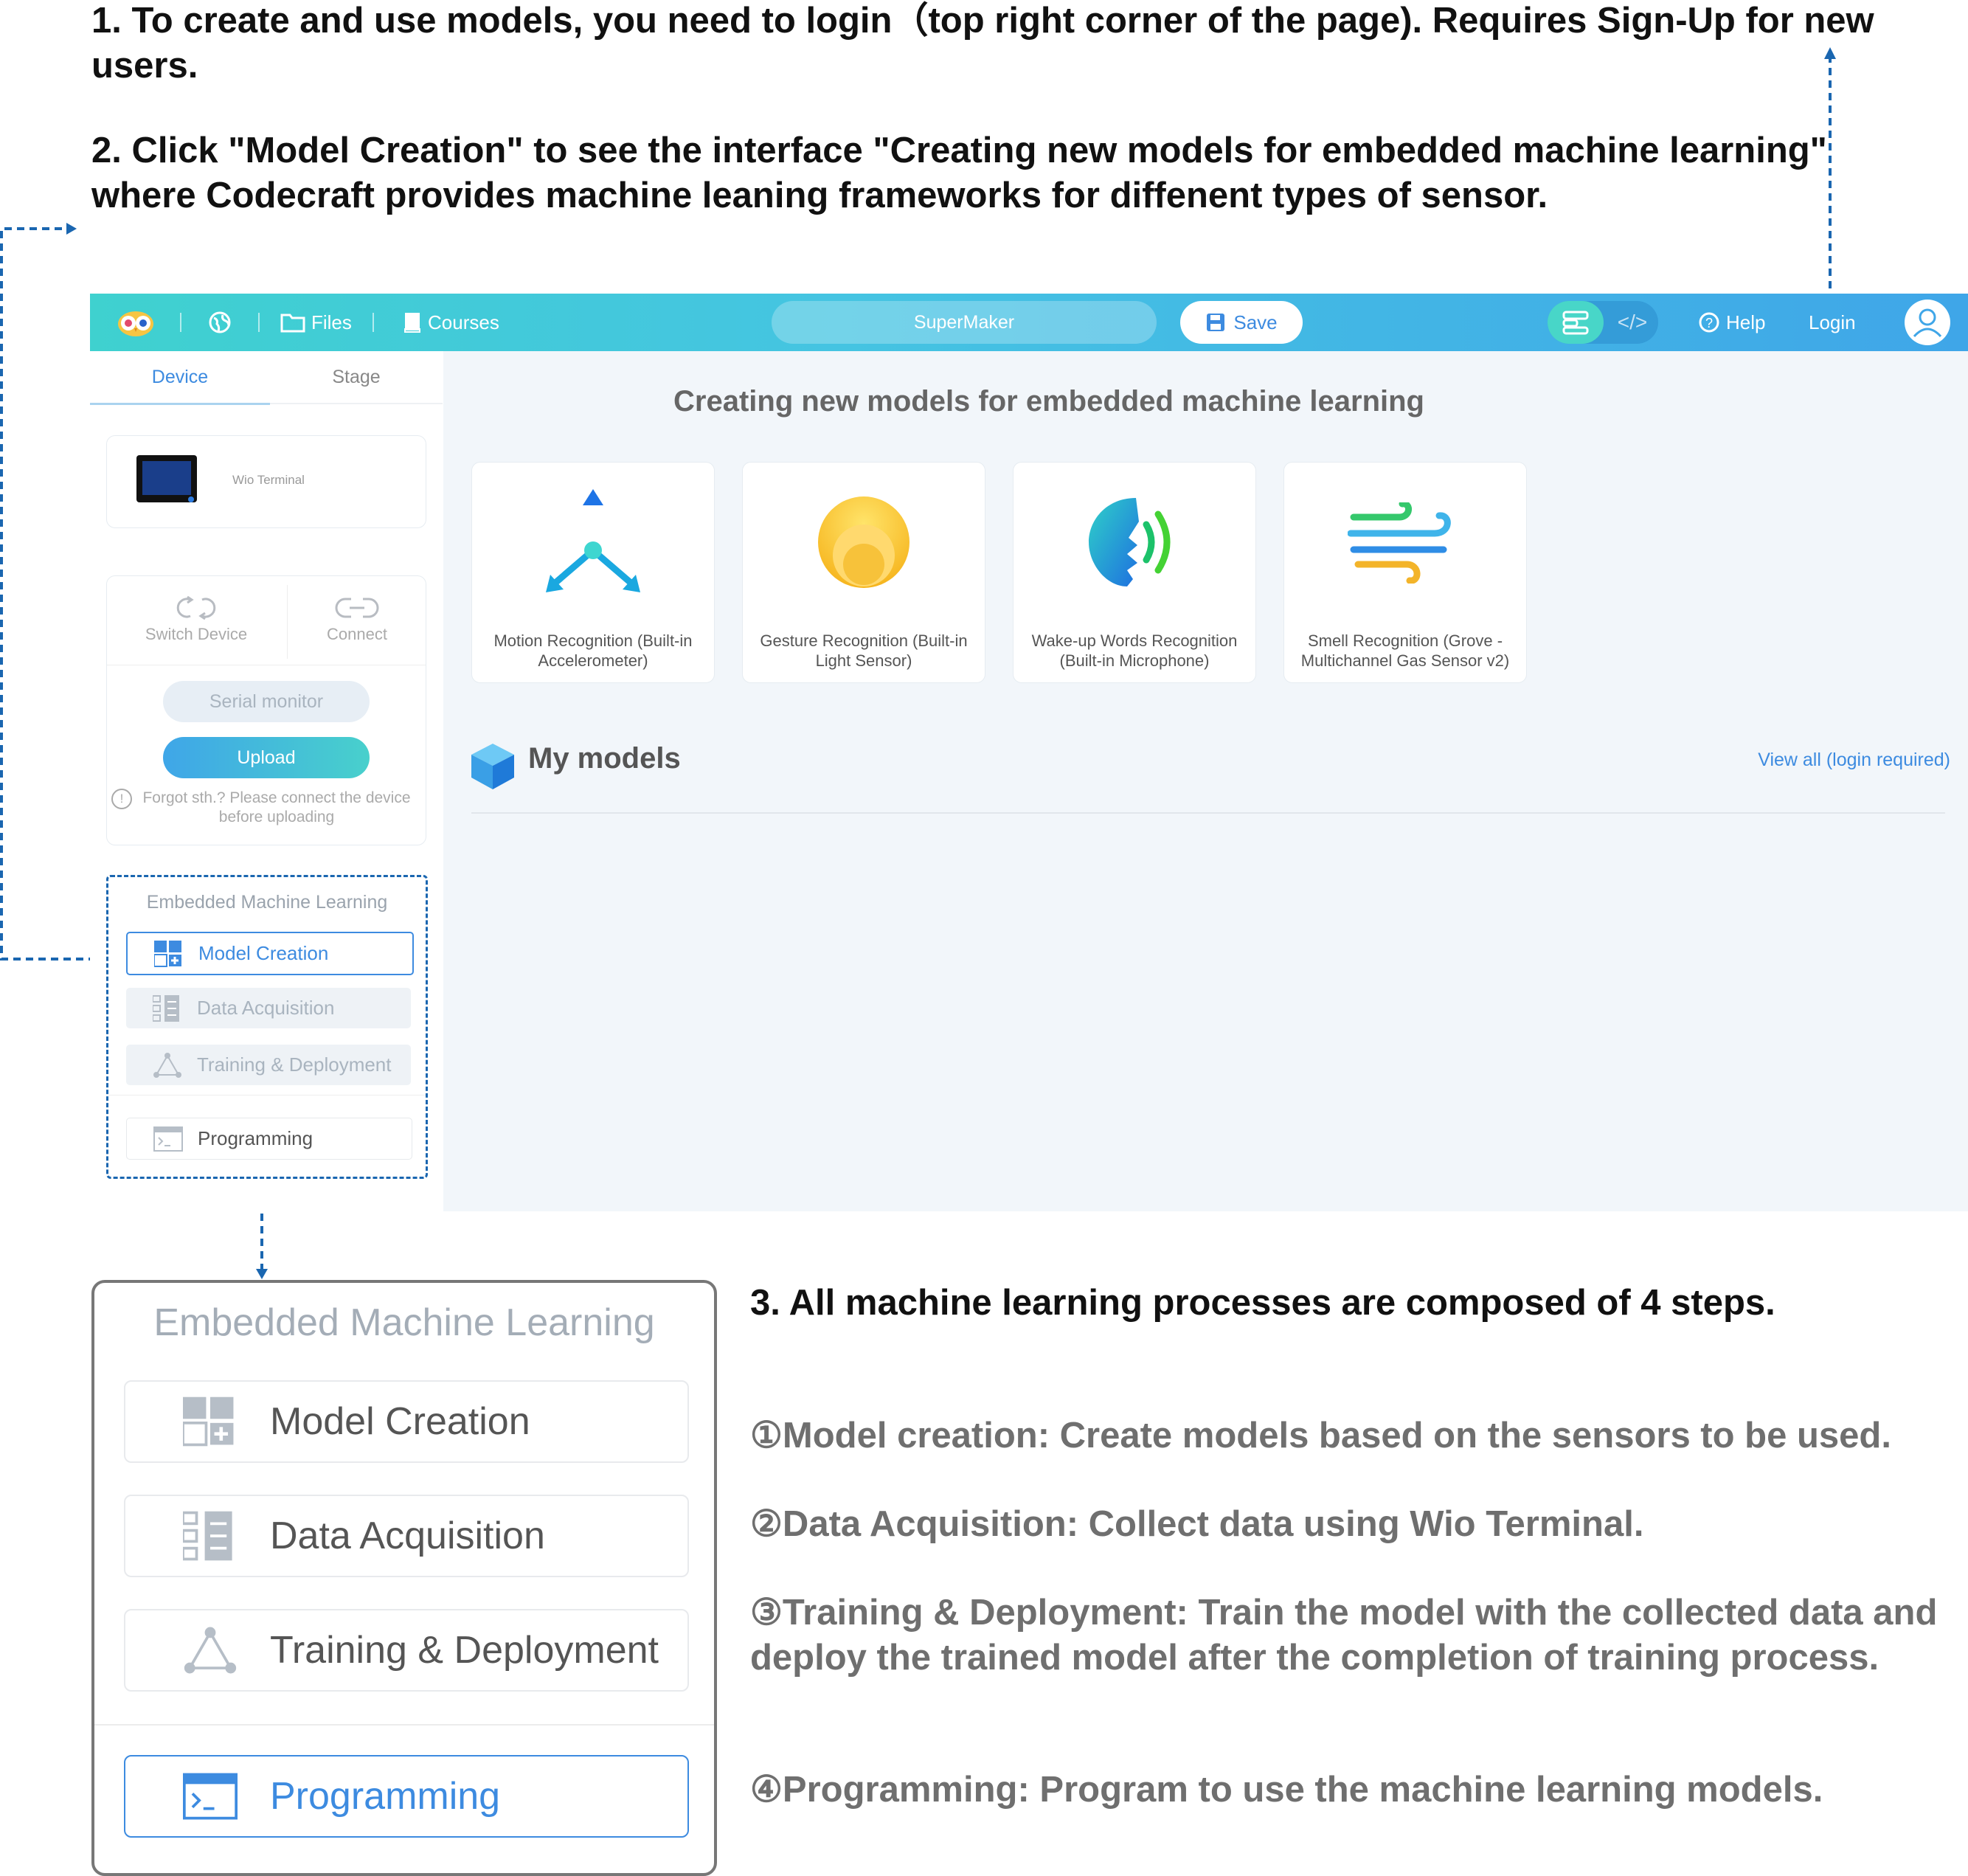 The height and width of the screenshot is (1876, 1968). Describe the element at coordinates (404, 1322) in the screenshot. I see `zoom-eml-title: Embedded Machine Learning` at that location.